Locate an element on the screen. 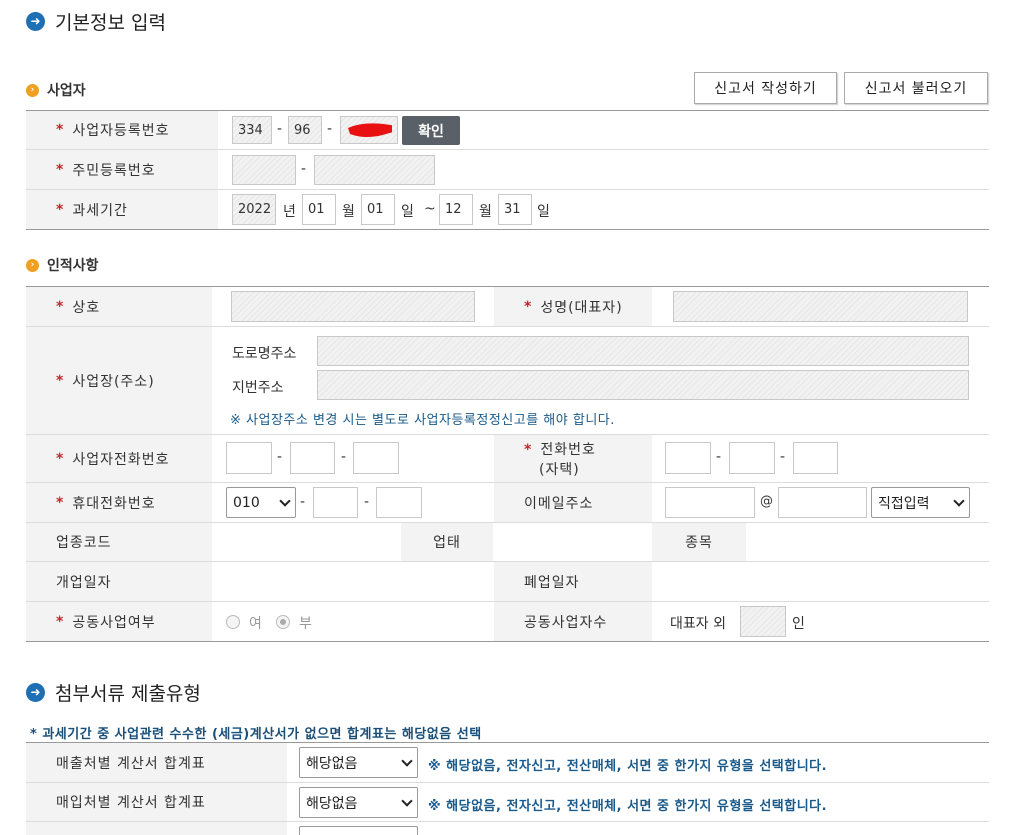 The image size is (1011, 835). reg-no-part2: 96 is located at coordinates (305, 130).